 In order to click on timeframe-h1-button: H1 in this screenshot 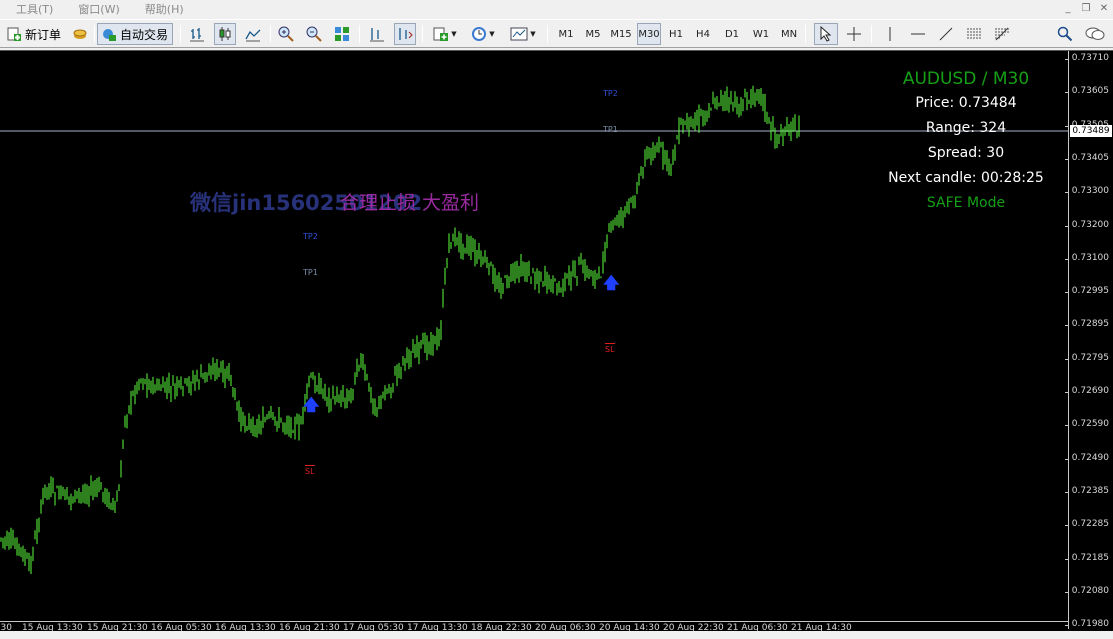, I will do `click(676, 34)`.